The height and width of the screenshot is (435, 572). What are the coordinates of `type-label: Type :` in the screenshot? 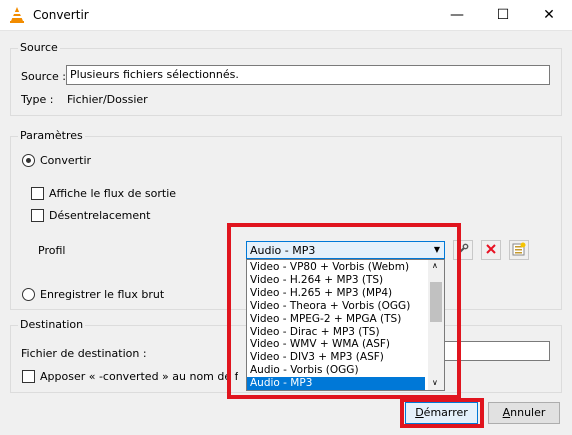 It's located at (37, 99).